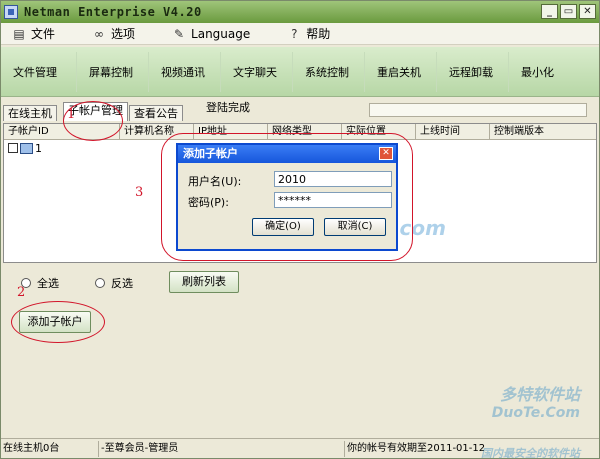 This screenshot has width=600, height=459. I want to click on help-icon: ?, so click(294, 33).